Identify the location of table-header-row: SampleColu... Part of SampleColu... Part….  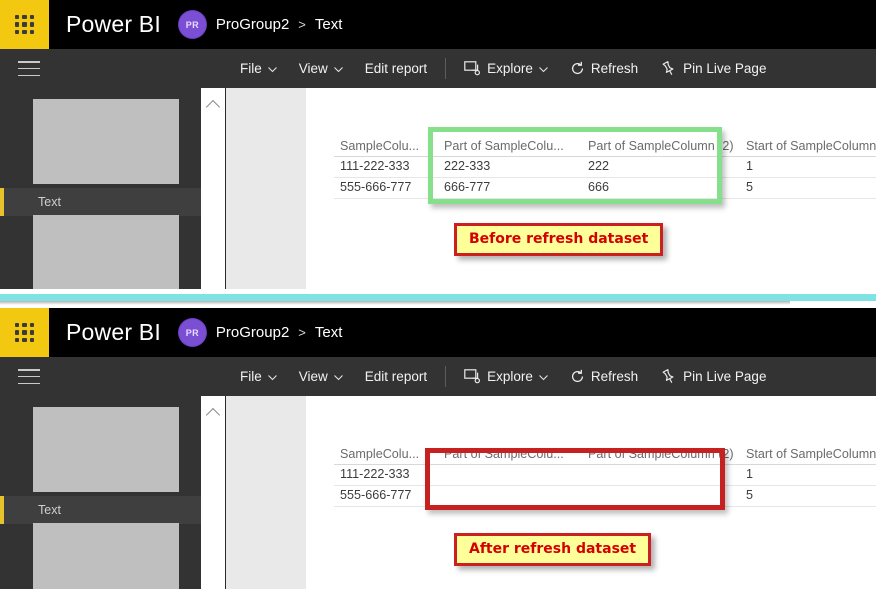
(605, 146).